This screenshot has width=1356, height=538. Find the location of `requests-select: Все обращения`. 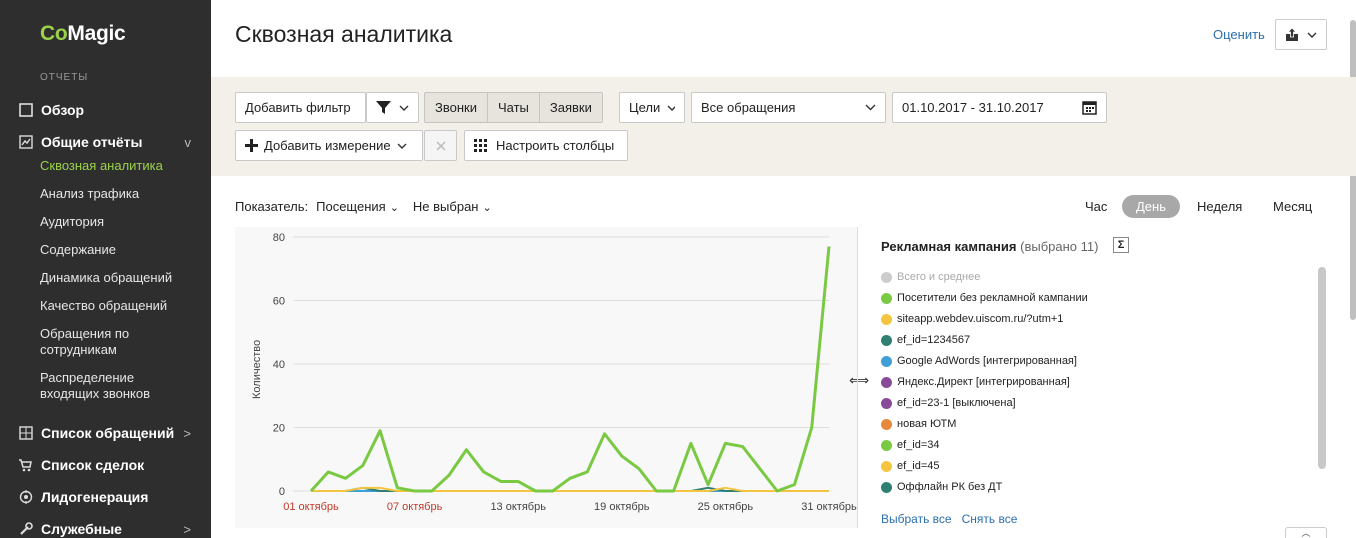

requests-select: Все обращения is located at coordinates (788, 107).